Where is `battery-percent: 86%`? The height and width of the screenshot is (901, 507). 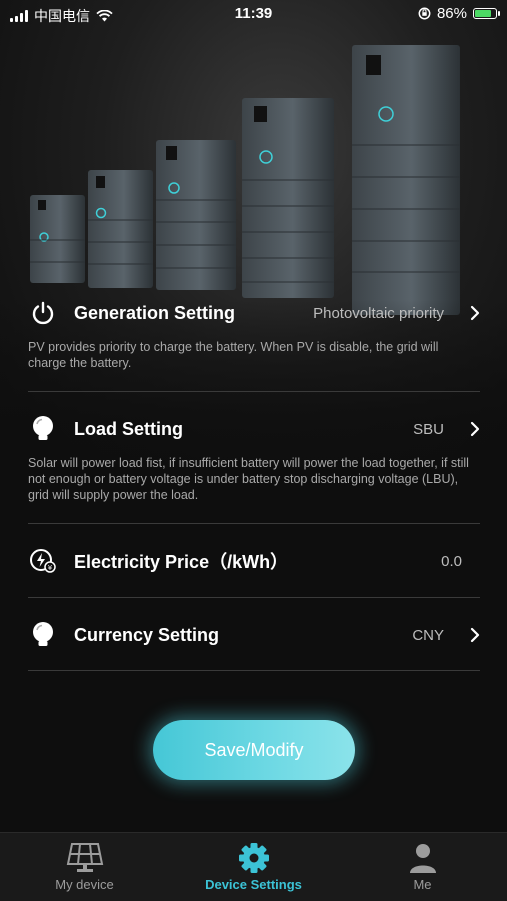 battery-percent: 86% is located at coordinates (451, 13).